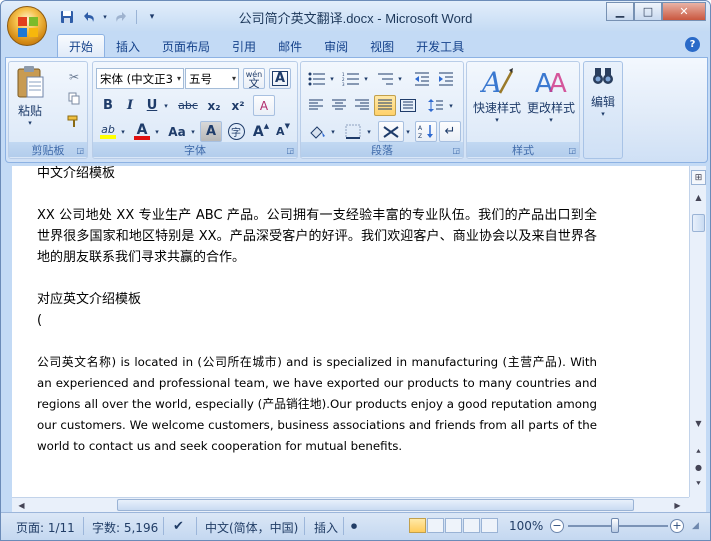  What do you see at coordinates (74, 98) in the screenshot?
I see `copy-icon` at bounding box center [74, 98].